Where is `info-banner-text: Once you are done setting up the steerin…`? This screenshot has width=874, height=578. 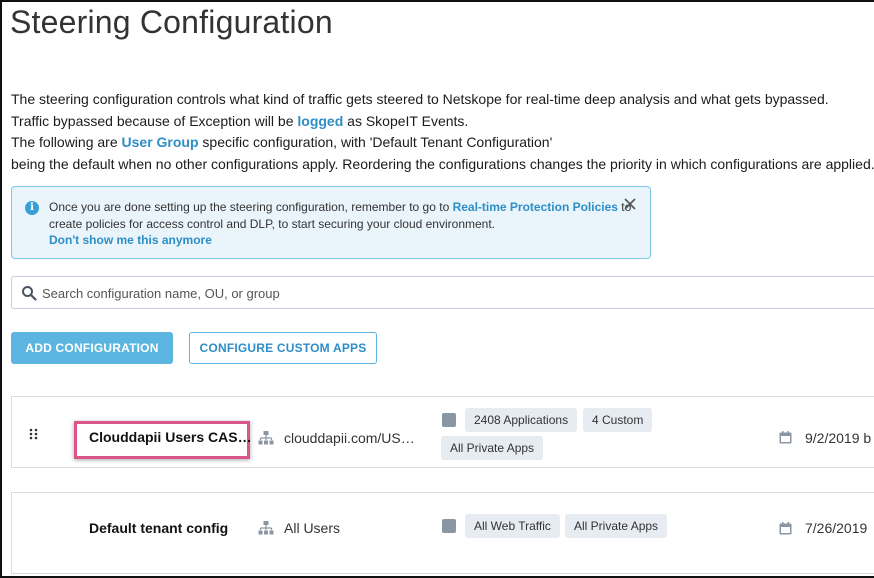 info-banner-text: Once you are done setting up the steerin… is located at coordinates (340, 224).